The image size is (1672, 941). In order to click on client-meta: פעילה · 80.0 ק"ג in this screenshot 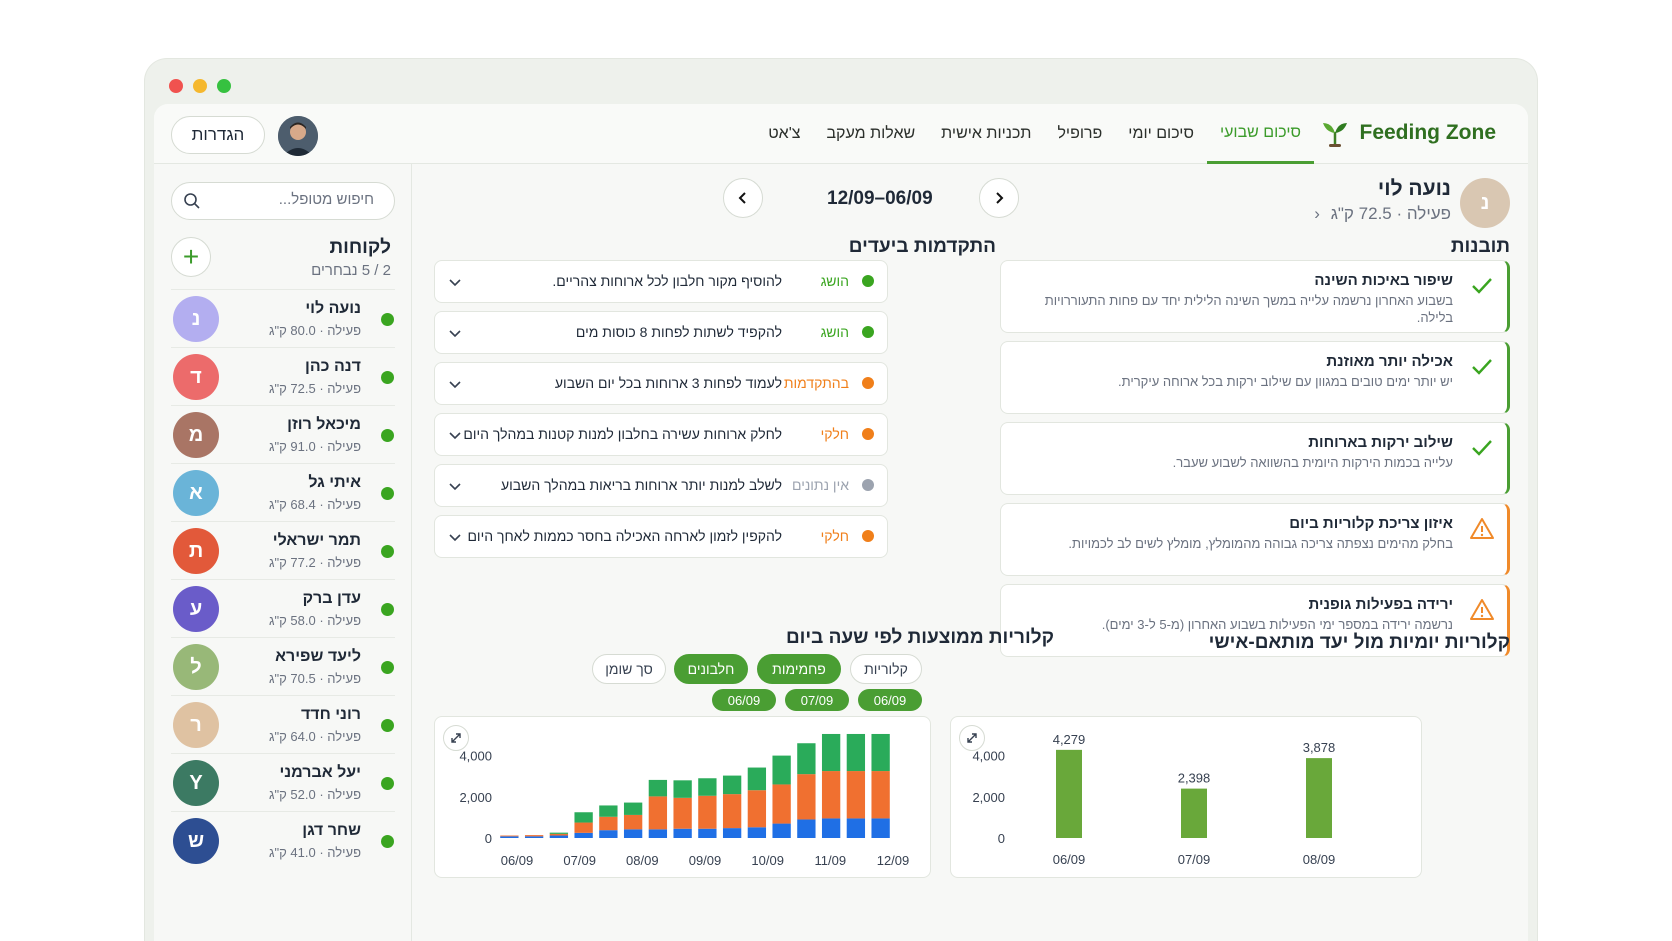, I will do `click(314, 330)`.